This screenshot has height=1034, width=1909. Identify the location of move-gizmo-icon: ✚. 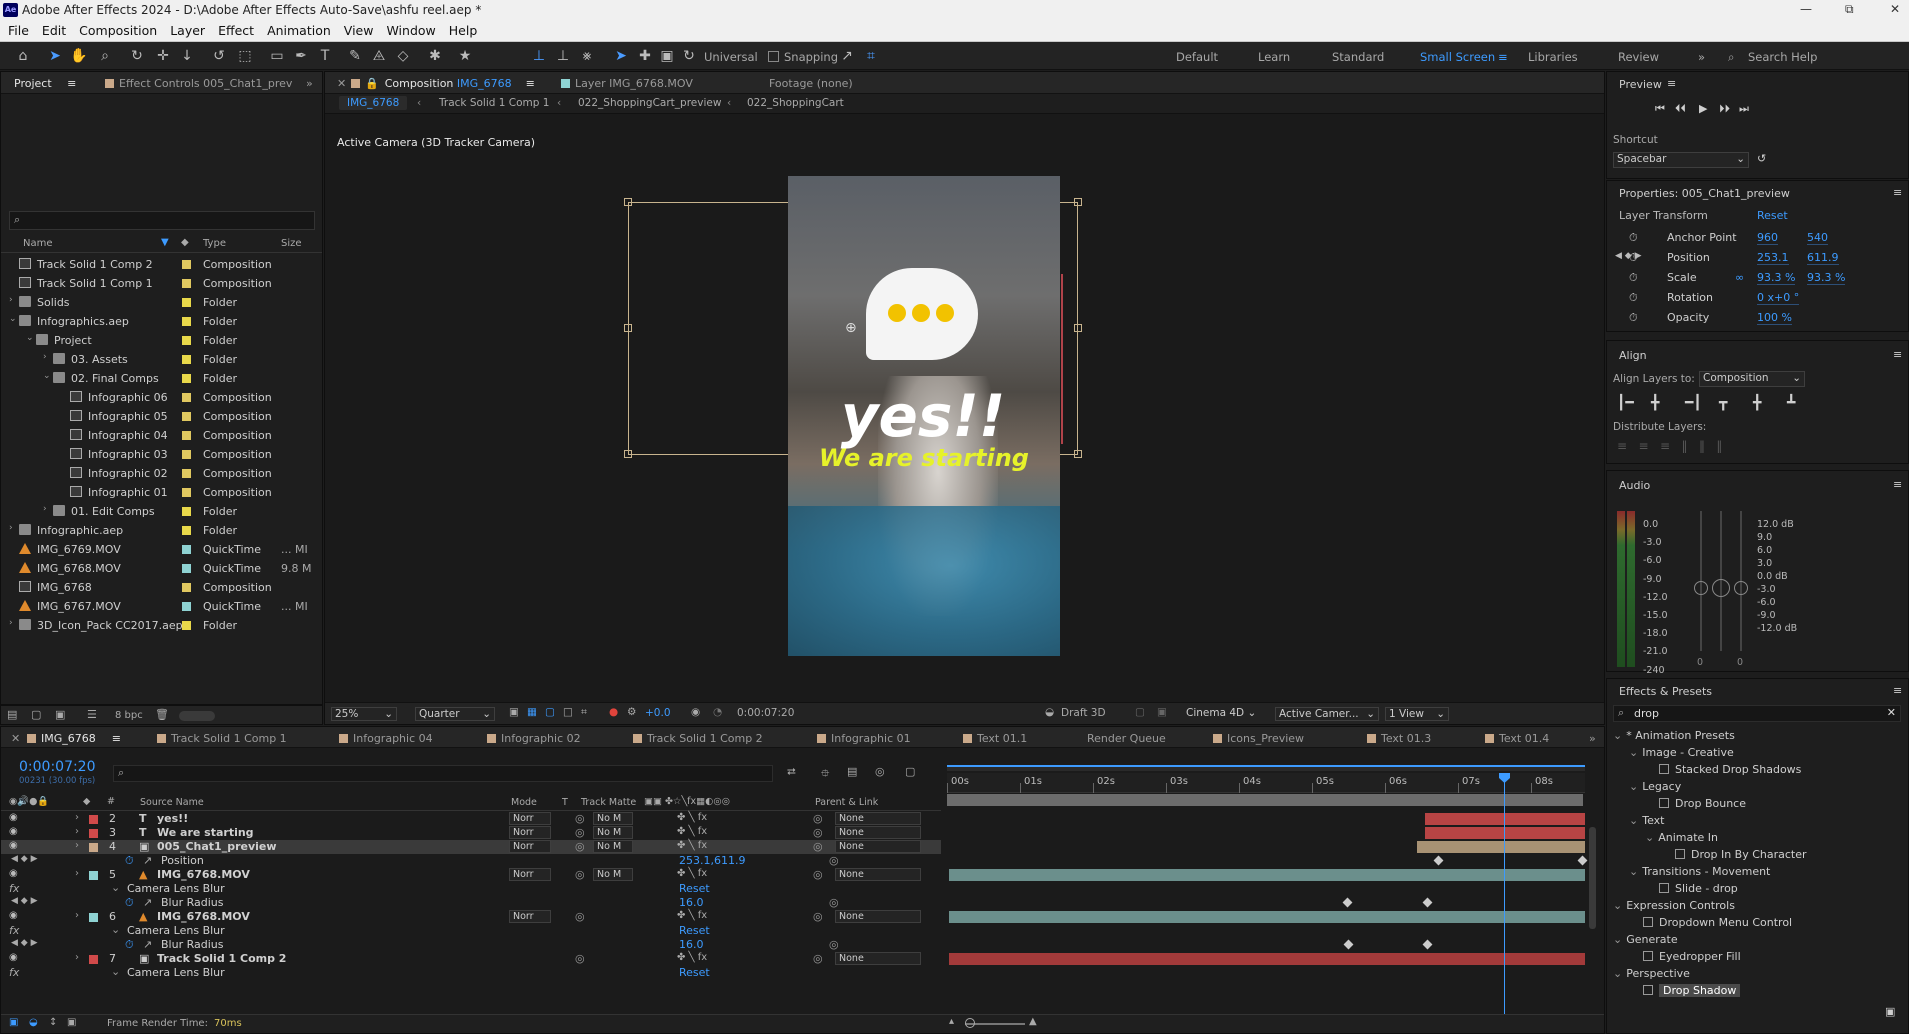
(645, 56).